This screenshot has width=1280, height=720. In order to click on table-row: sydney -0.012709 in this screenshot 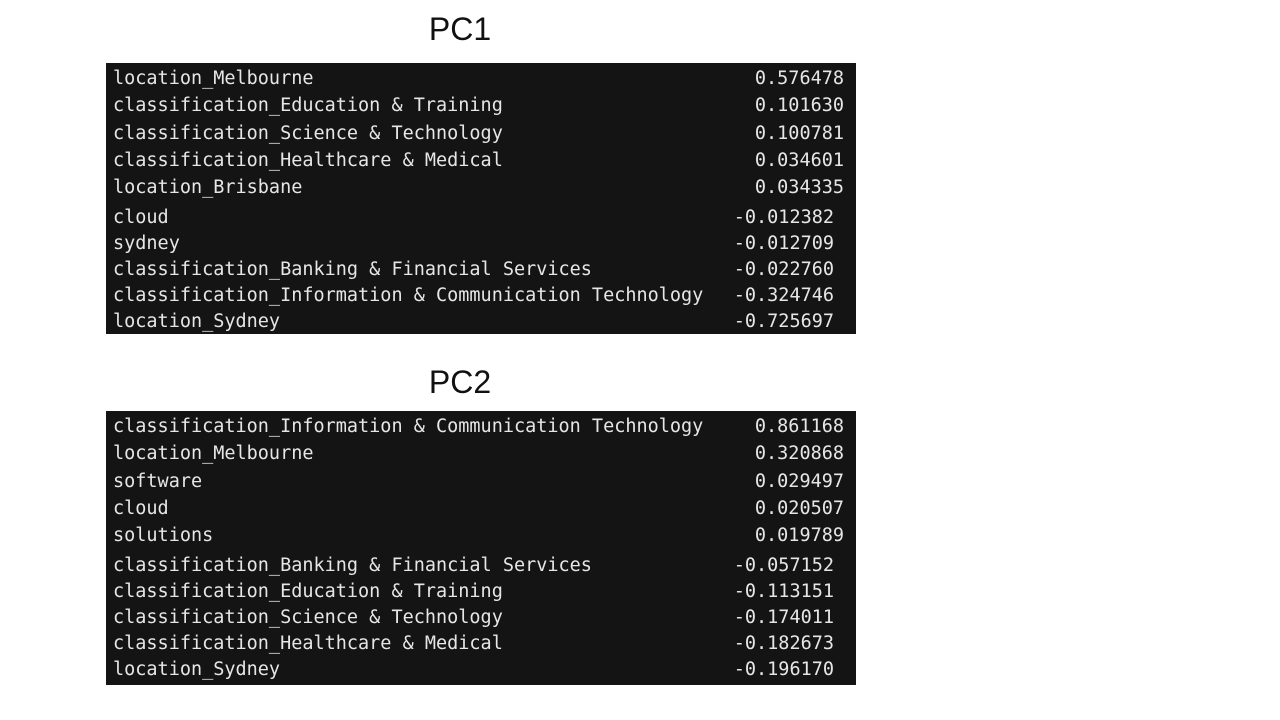, I will do `click(478, 243)`.